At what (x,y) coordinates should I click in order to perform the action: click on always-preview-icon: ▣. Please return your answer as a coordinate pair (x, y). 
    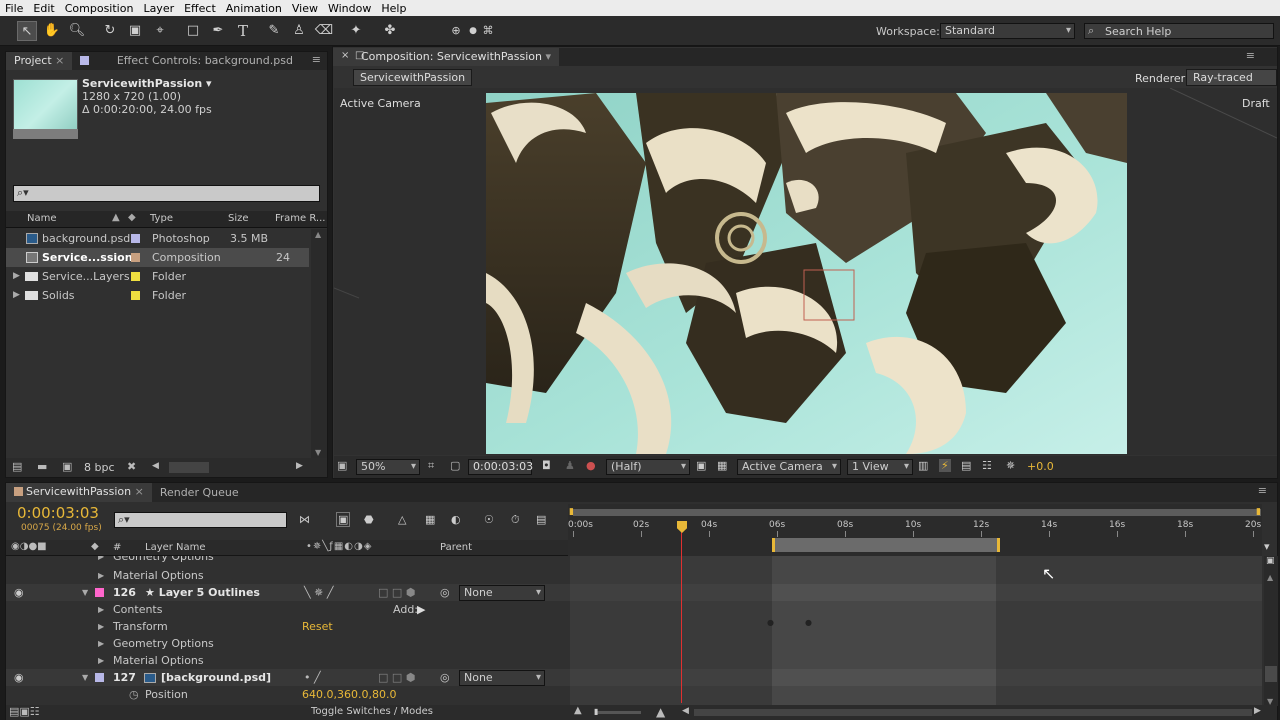
    Looking at the image, I should click on (342, 465).